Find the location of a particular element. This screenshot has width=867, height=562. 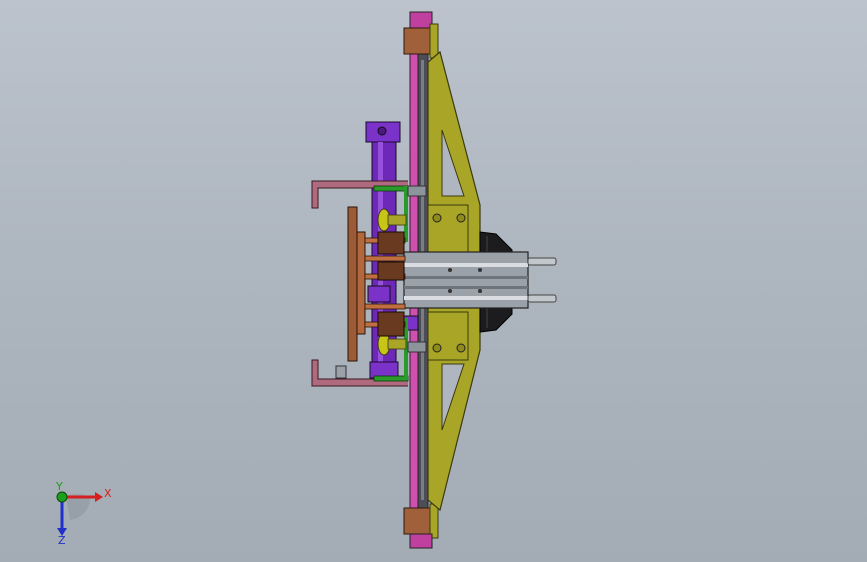

rail-bottom-plate is located at coordinates (434, 521).